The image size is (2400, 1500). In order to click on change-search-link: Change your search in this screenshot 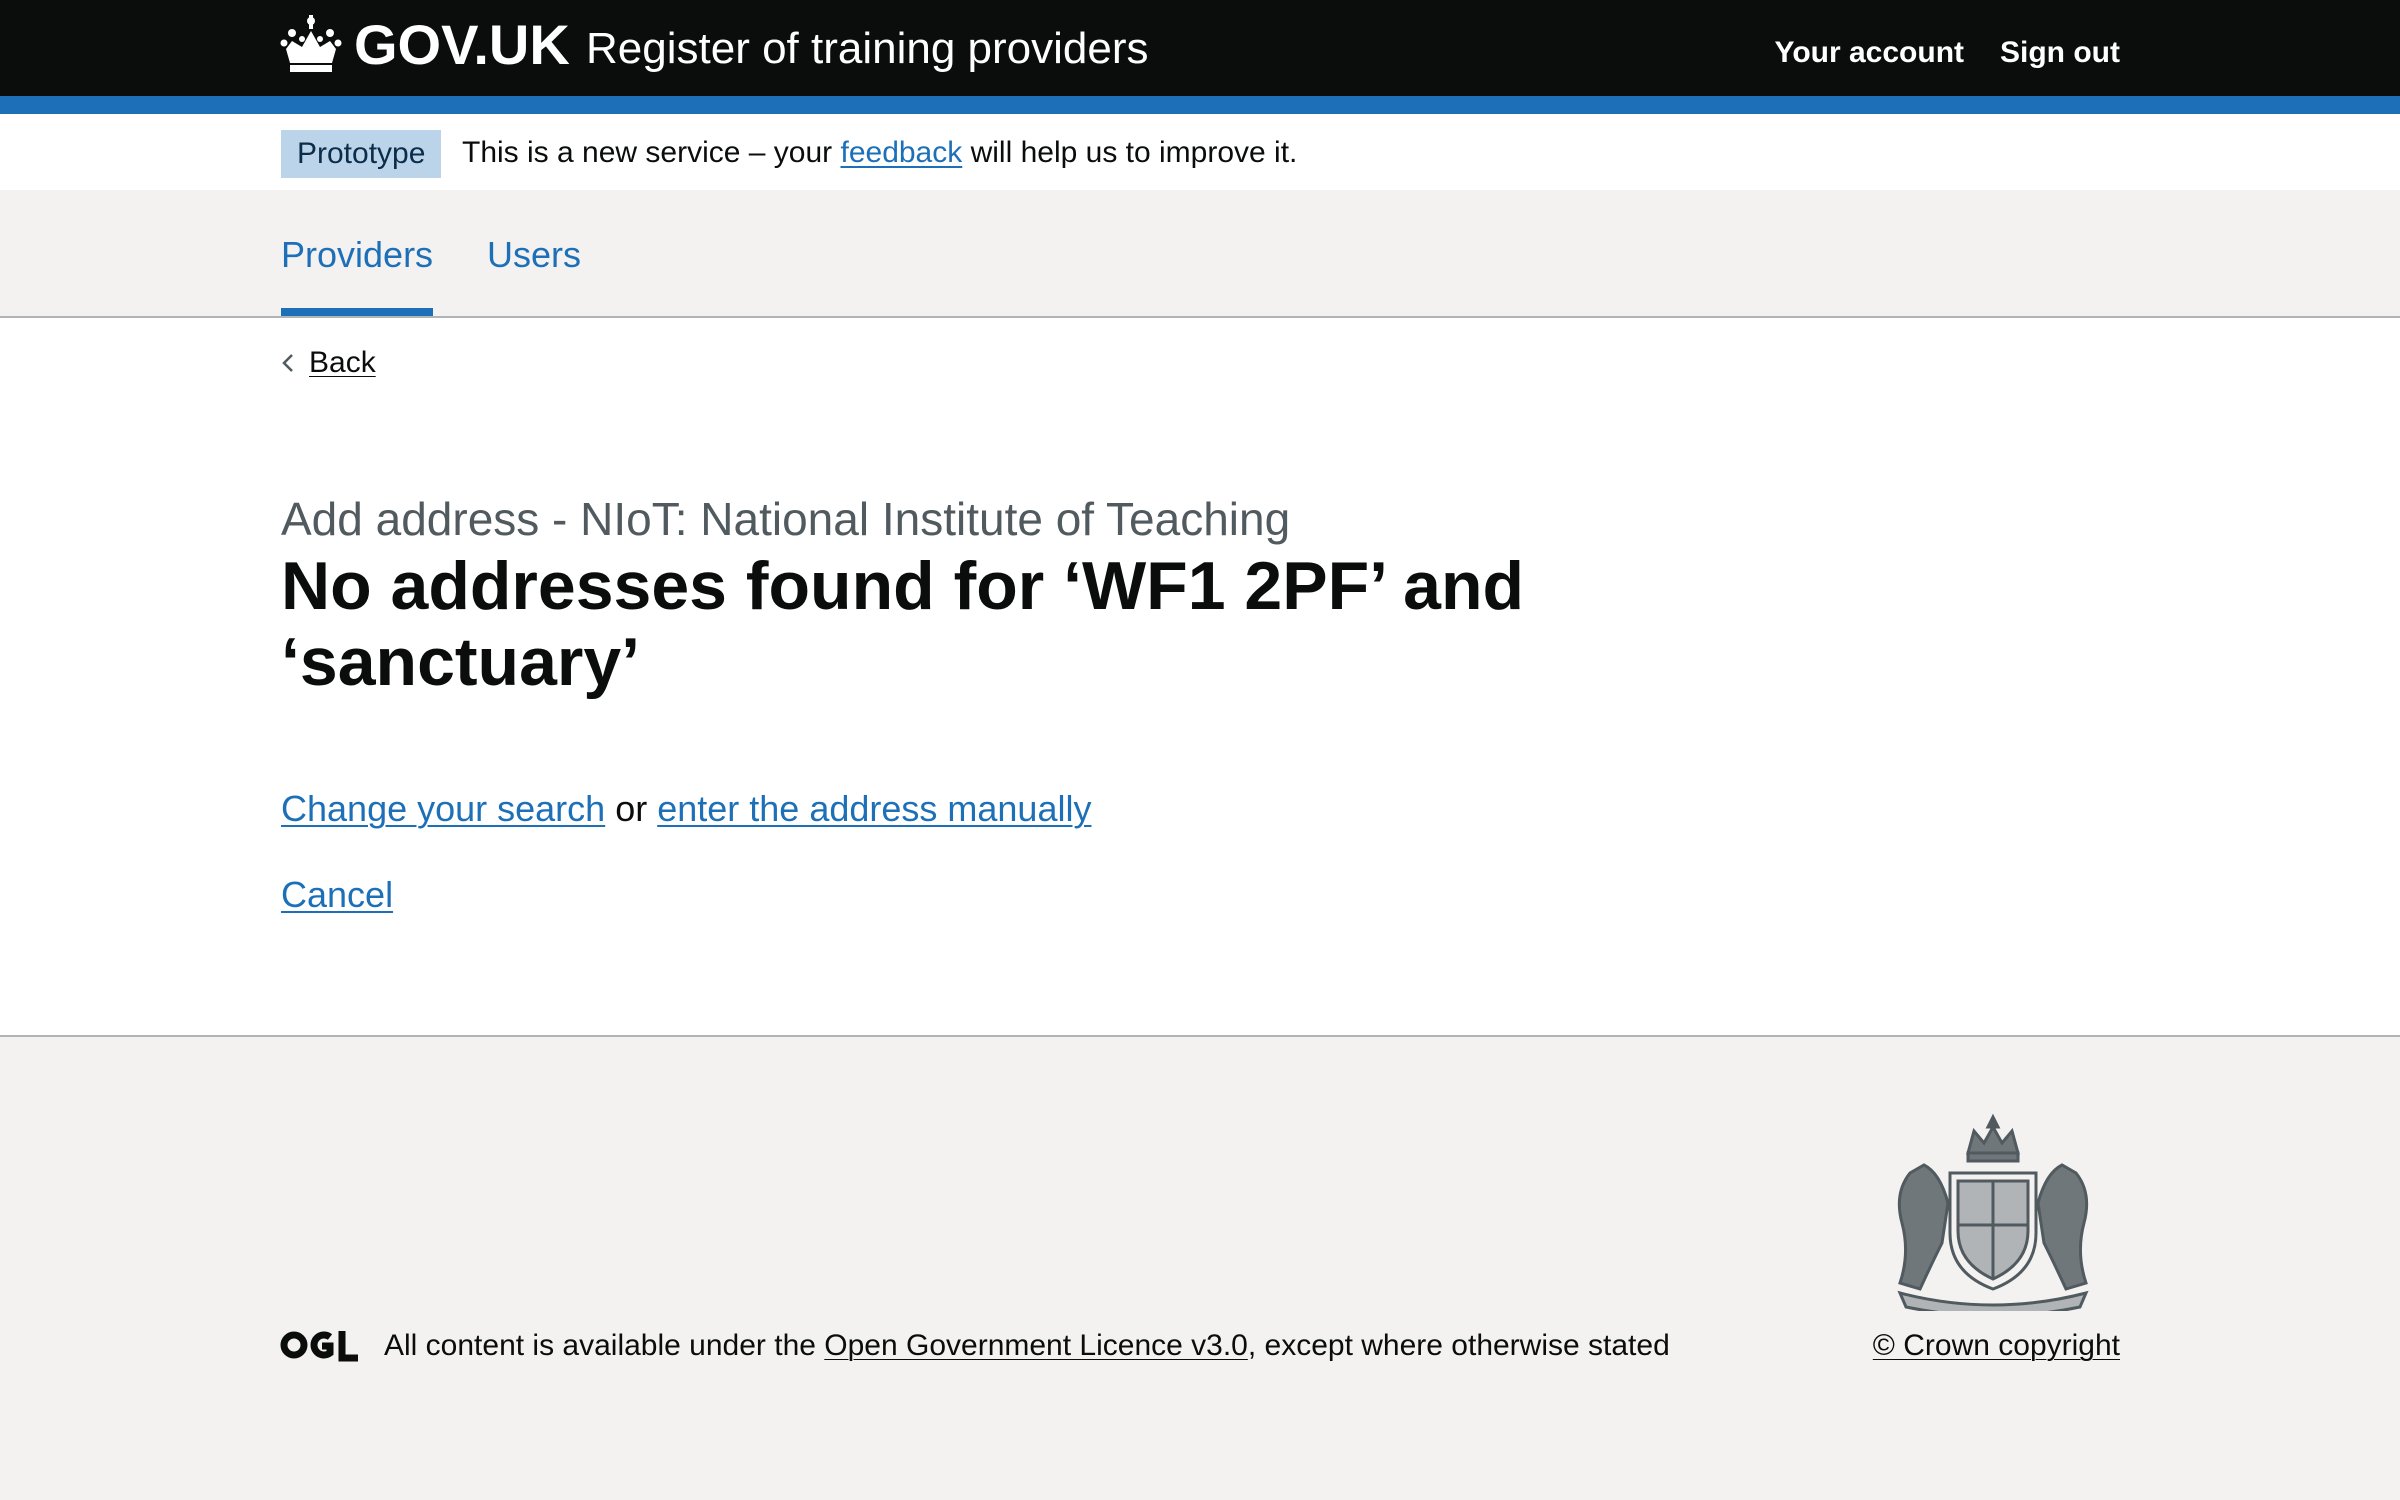, I will do `click(443, 808)`.